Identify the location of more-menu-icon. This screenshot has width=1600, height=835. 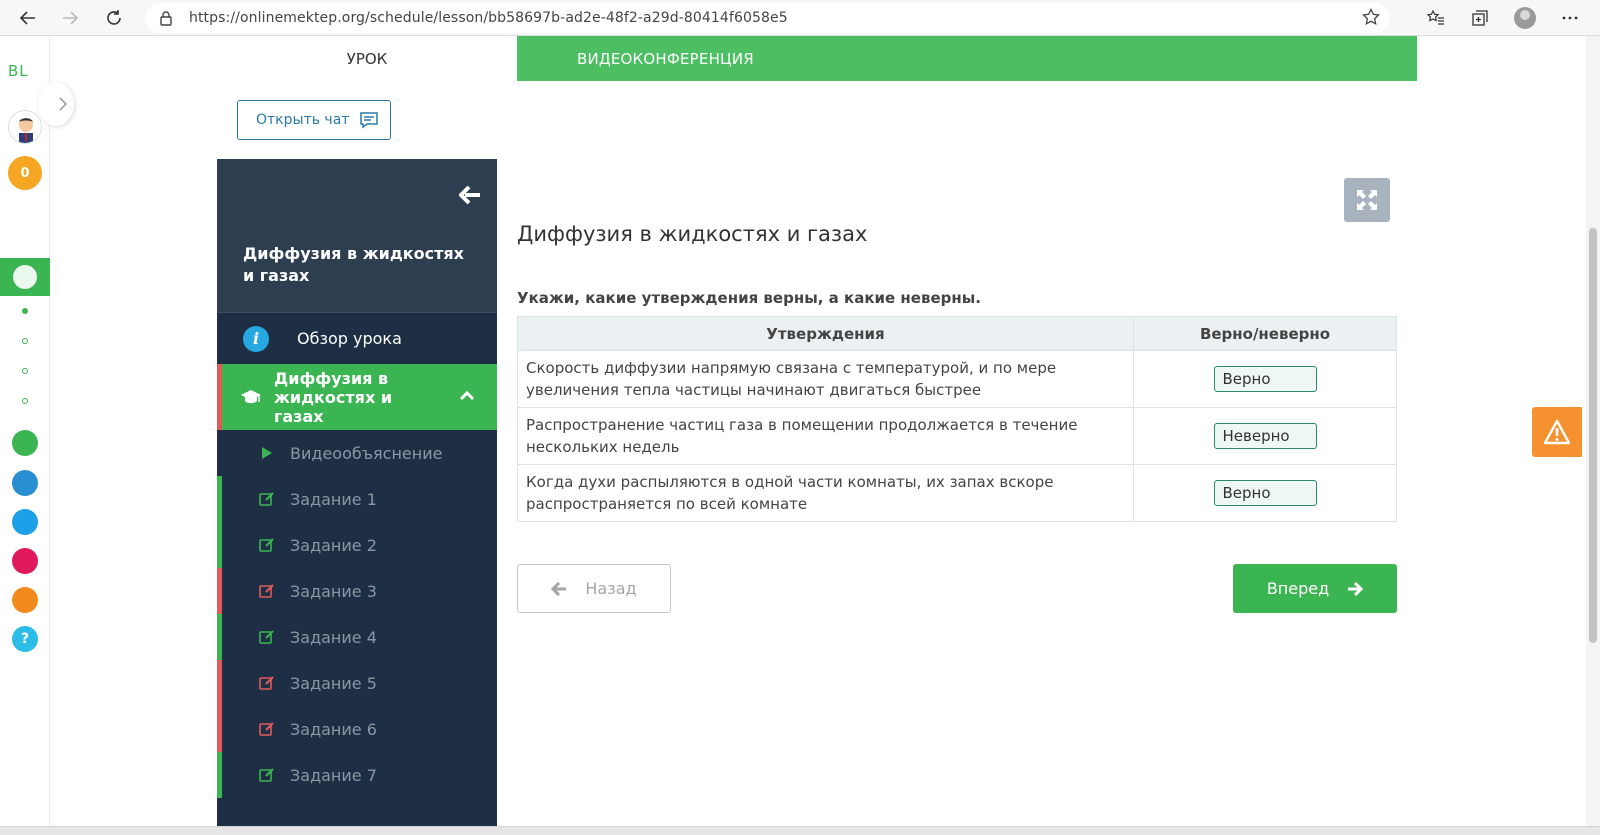
(1570, 18).